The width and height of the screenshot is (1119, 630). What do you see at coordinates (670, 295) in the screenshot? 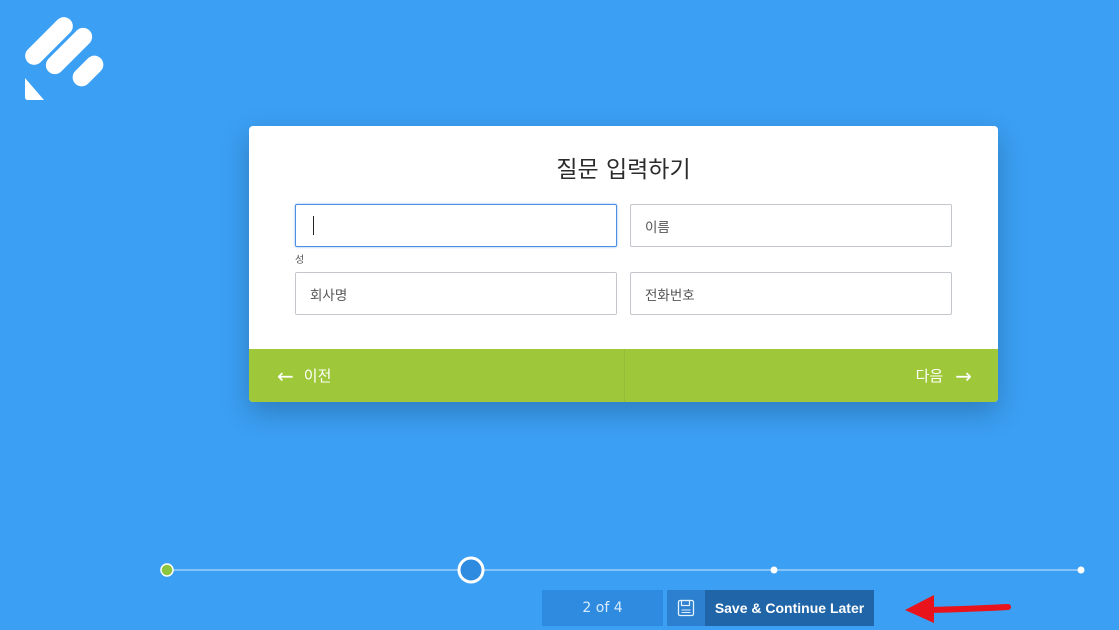
I see `phone-placeholder: 전화번호` at bounding box center [670, 295].